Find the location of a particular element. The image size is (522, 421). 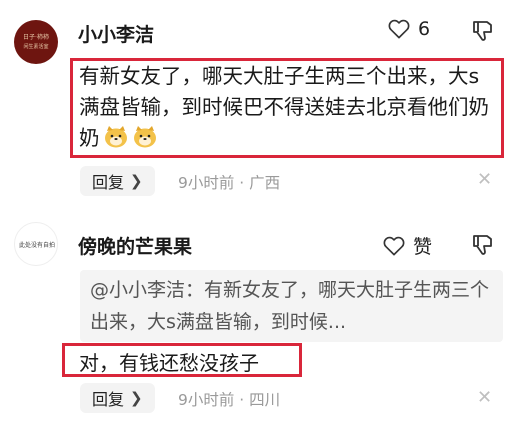

avatar-logo: 此处没有自拍 is located at coordinates (37, 245).